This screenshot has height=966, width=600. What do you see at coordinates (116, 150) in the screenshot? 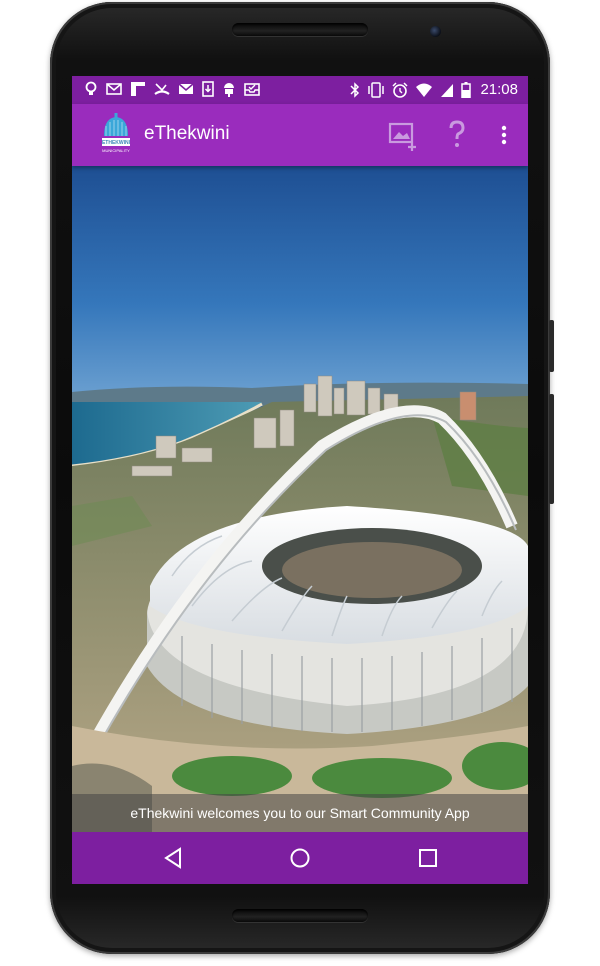
I see `svg-text: MUNICIPALITY` at bounding box center [116, 150].